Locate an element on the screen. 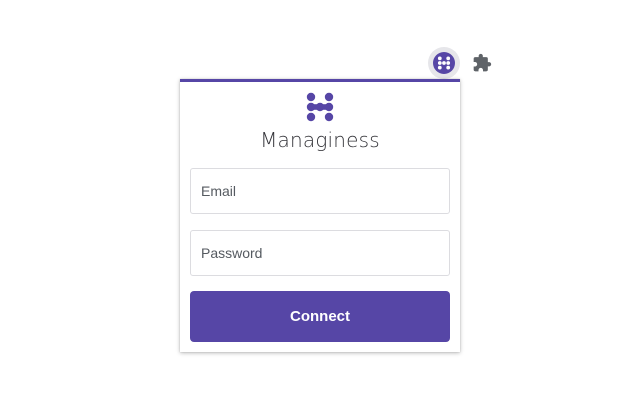 The height and width of the screenshot is (400, 640). connect-button: Connect is located at coordinates (320, 316).